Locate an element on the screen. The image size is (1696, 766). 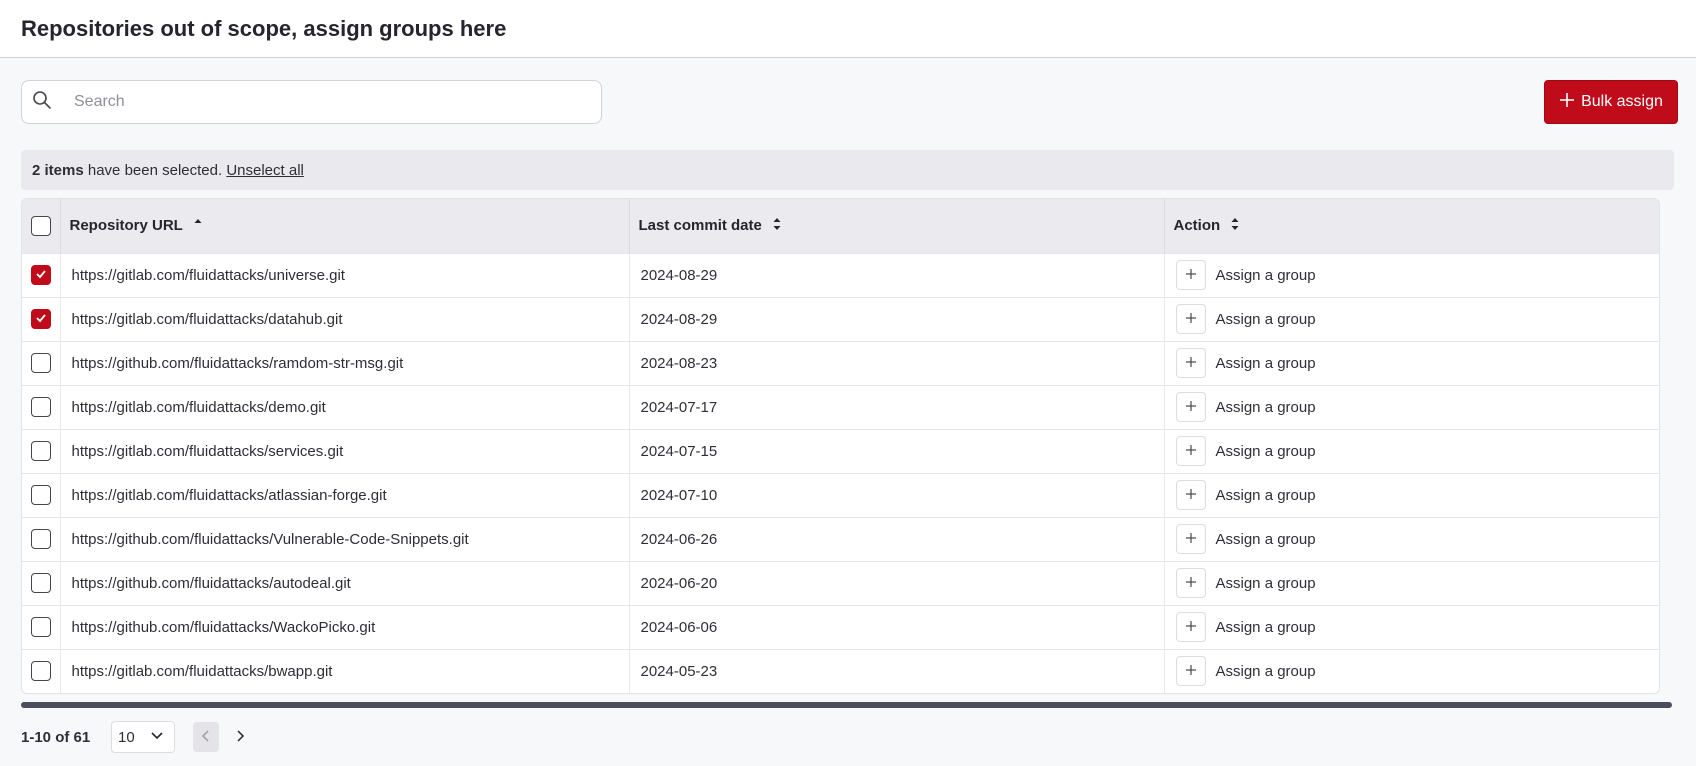
column-header-repository-url: Repository URL is located at coordinates (345, 226).